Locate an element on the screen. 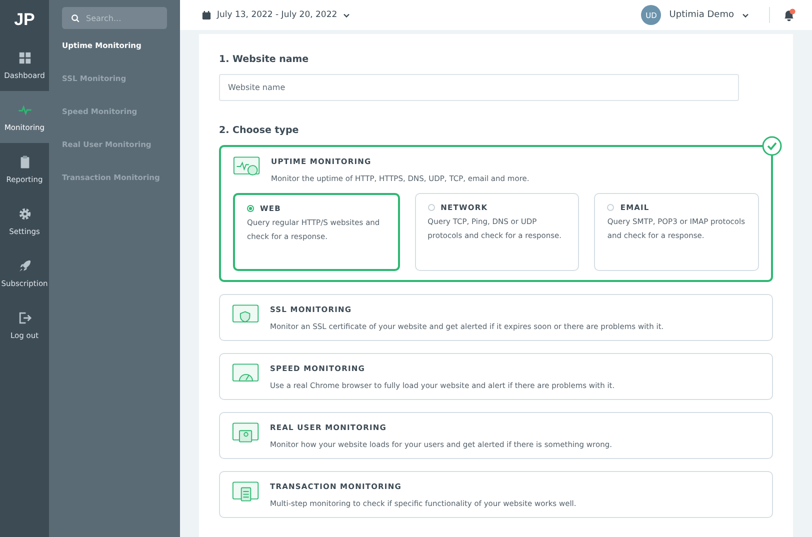 This screenshot has height=537, width=812. grid-icon is located at coordinates (25, 57).